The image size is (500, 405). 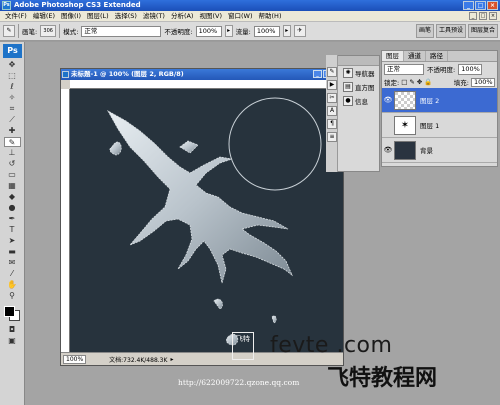 What do you see at coordinates (65, 221) in the screenshot?
I see `vertical-ruler` at bounding box center [65, 221].